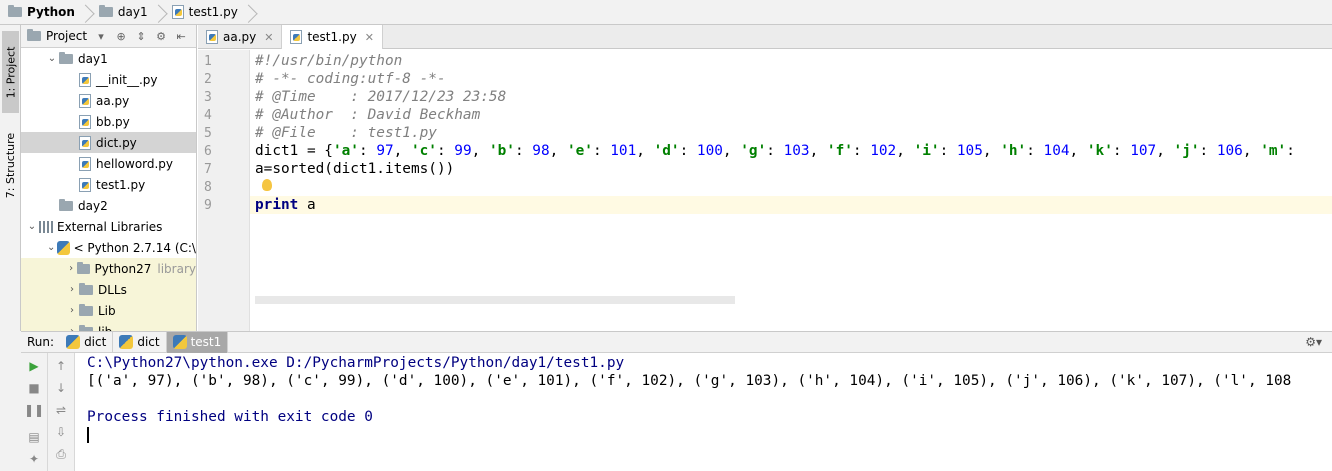  What do you see at coordinates (753, 151) in the screenshot?
I see `dict-key: 'g'` at bounding box center [753, 151].